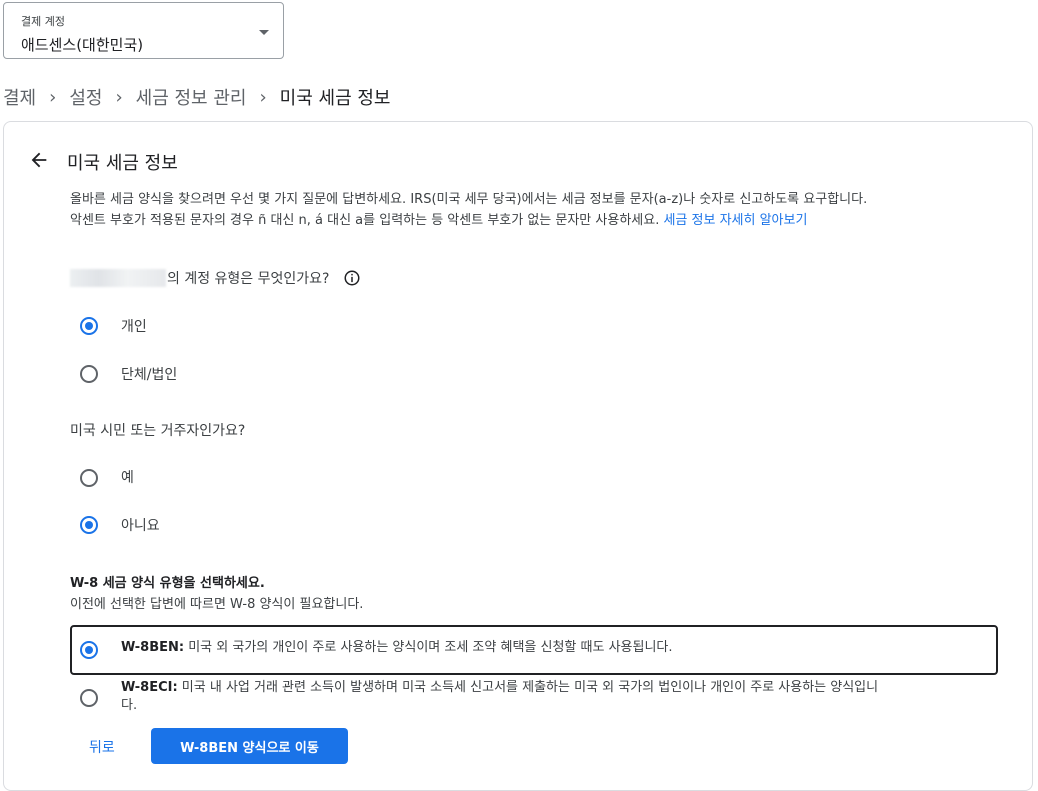  What do you see at coordinates (191, 97) in the screenshot?
I see `breadcrumb-item-tax-management: 세금 정보 관리` at bounding box center [191, 97].